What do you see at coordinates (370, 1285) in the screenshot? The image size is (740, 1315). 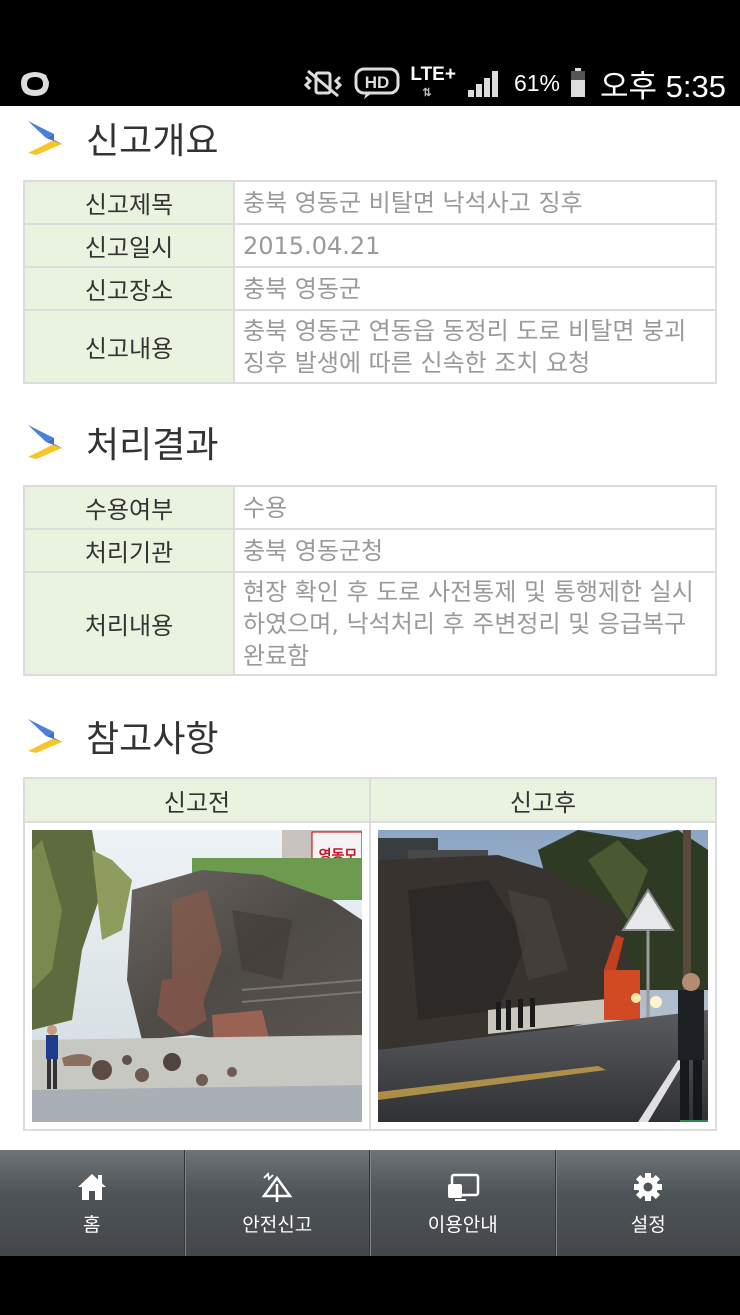 I see `system-nav-area` at bounding box center [370, 1285].